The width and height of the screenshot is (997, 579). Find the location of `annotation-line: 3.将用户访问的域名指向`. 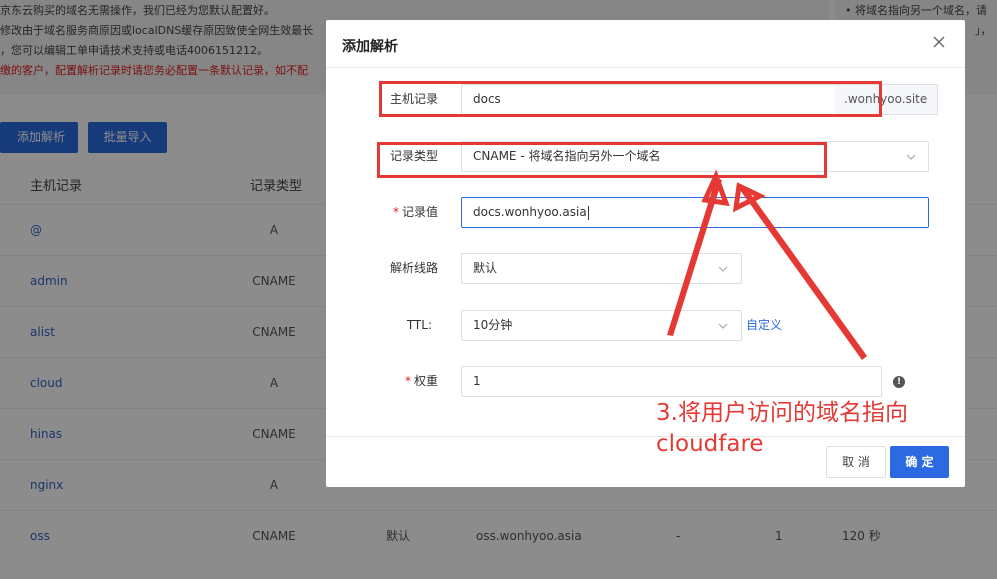

annotation-line: 3.将用户访问的域名指向 is located at coordinates (782, 413).